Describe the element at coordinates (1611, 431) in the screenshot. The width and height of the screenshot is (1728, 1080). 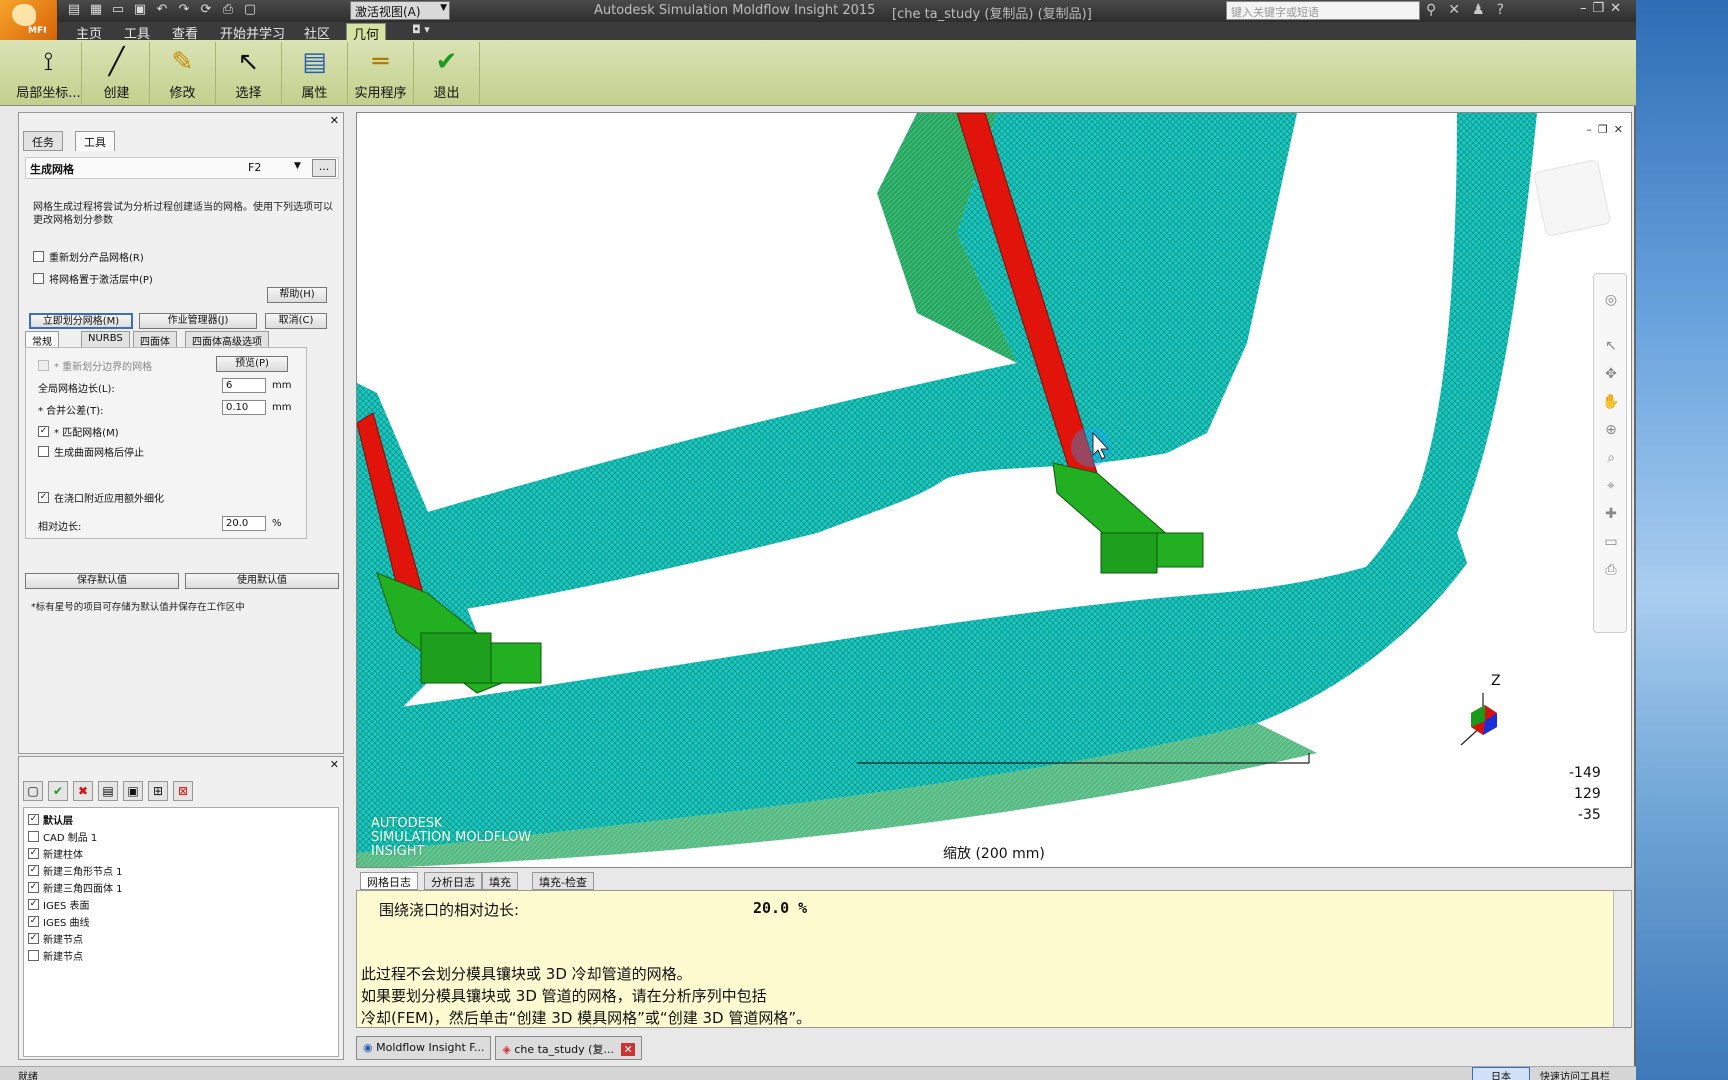
I see `zoom-in-icon: ⊕` at that location.